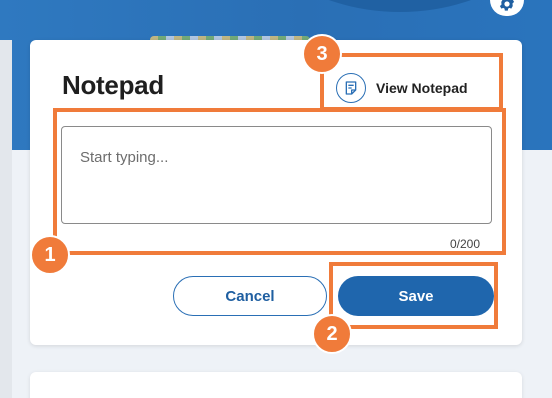 This screenshot has width=552, height=398. What do you see at coordinates (413, 295) in the screenshot?
I see `callout-box-save` at bounding box center [413, 295].